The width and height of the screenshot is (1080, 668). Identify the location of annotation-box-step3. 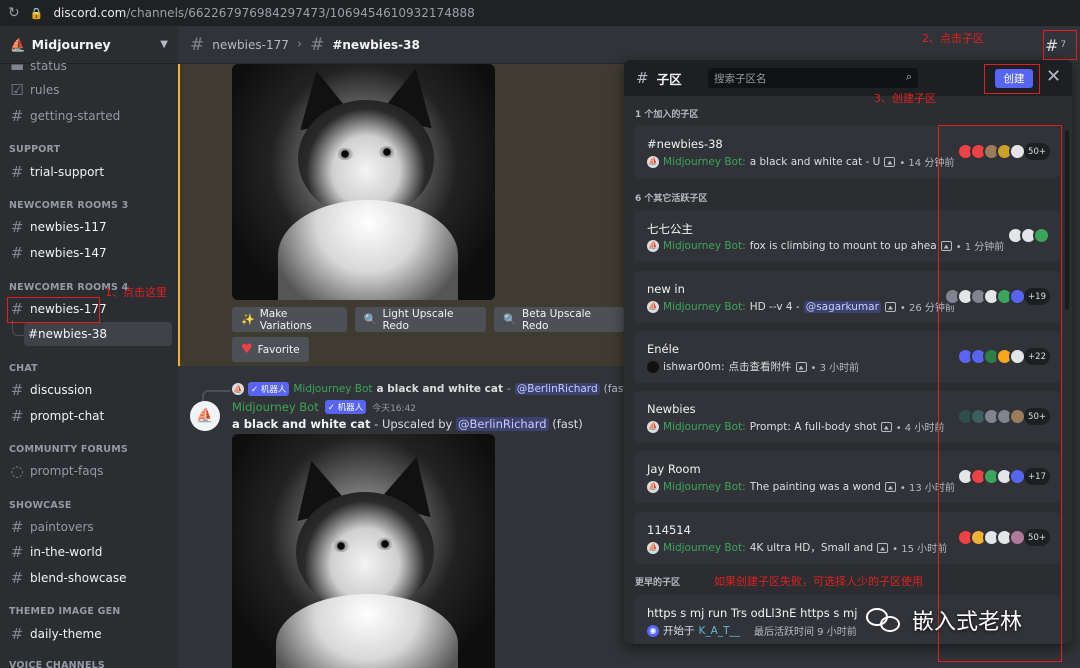
(1012, 79).